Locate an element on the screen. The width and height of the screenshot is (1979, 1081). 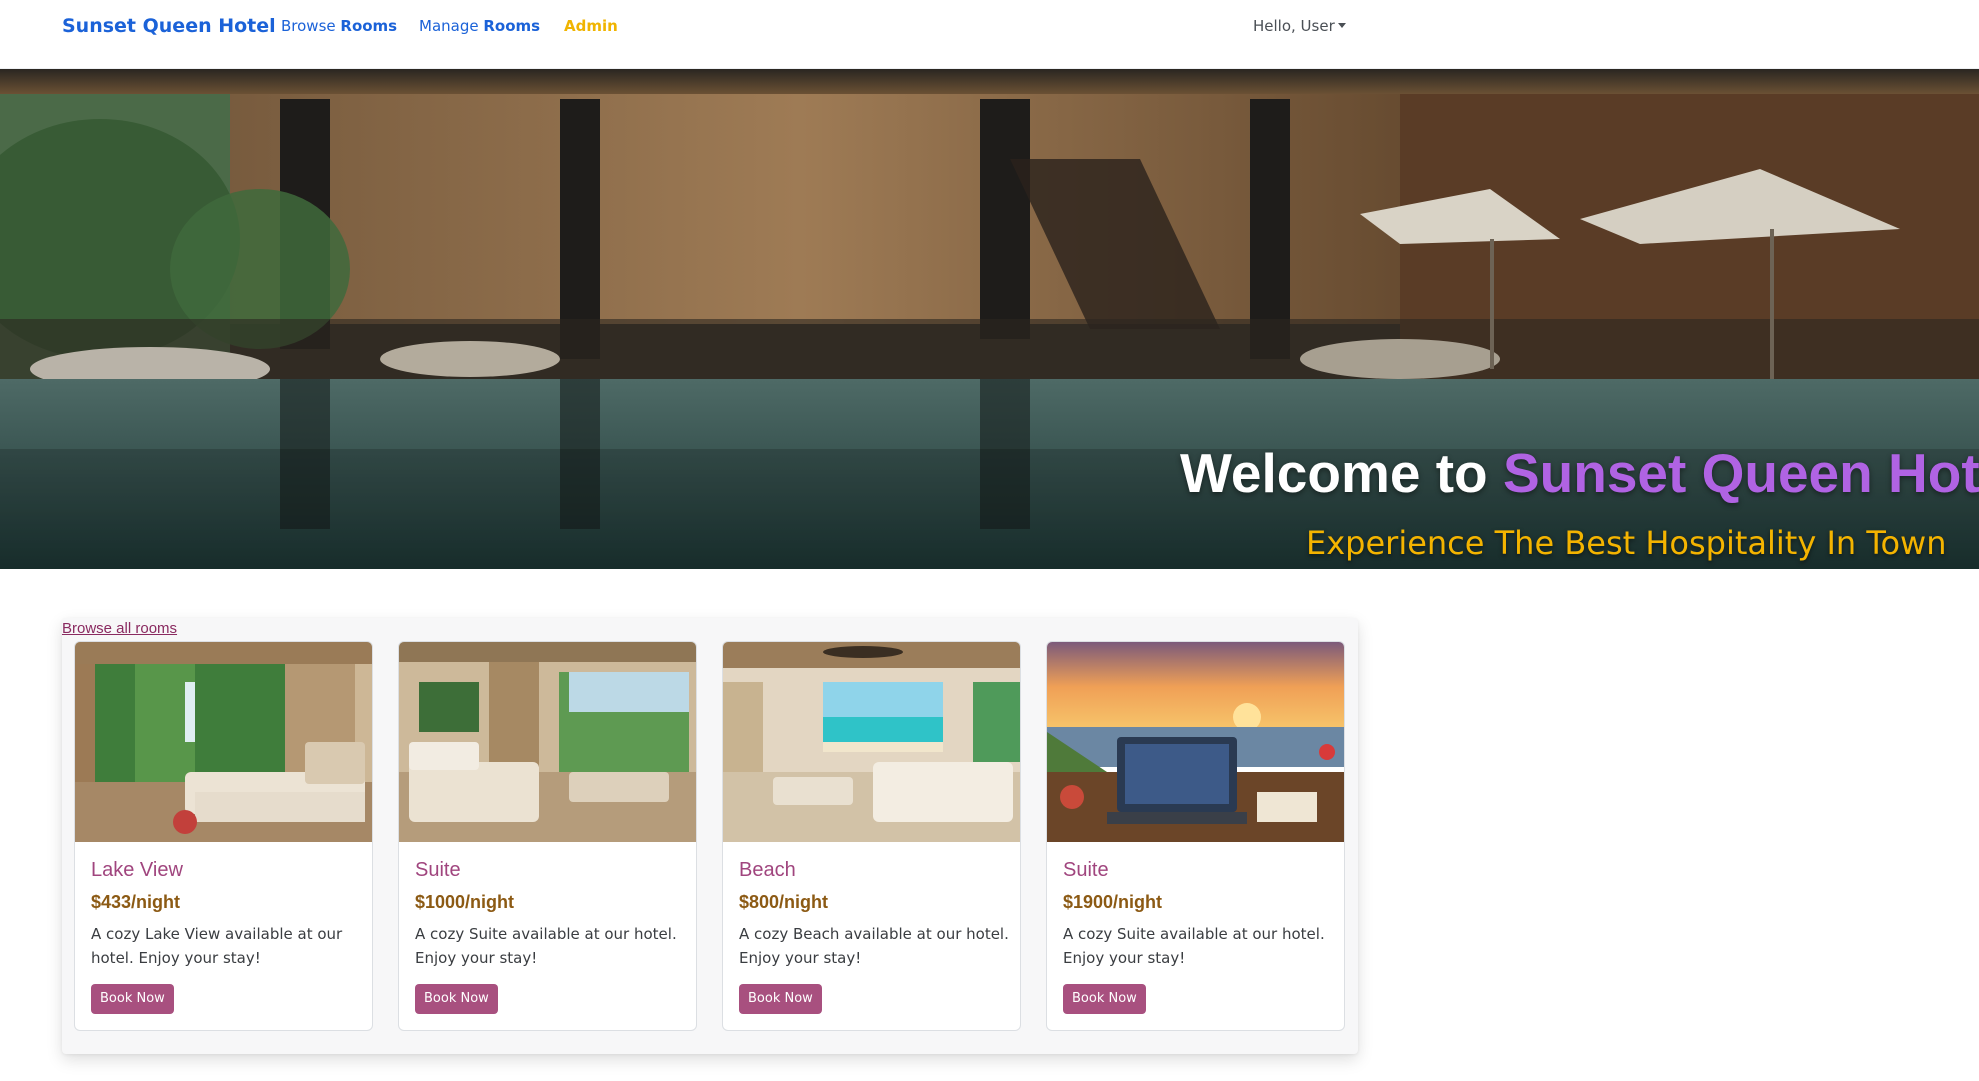
room-title: Beach is located at coordinates (767, 870).